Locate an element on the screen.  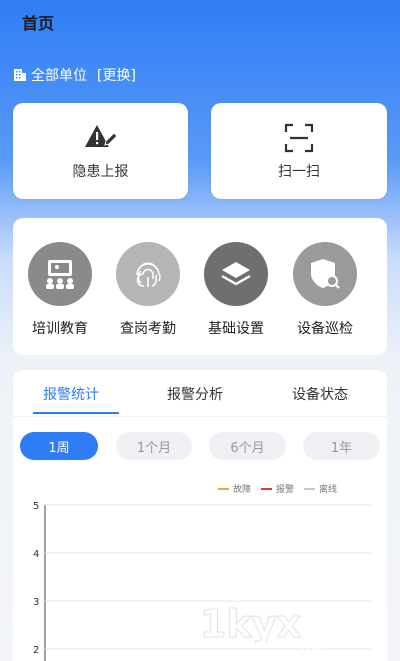
function-inspection-label: 设备巡检 is located at coordinates (325, 329).